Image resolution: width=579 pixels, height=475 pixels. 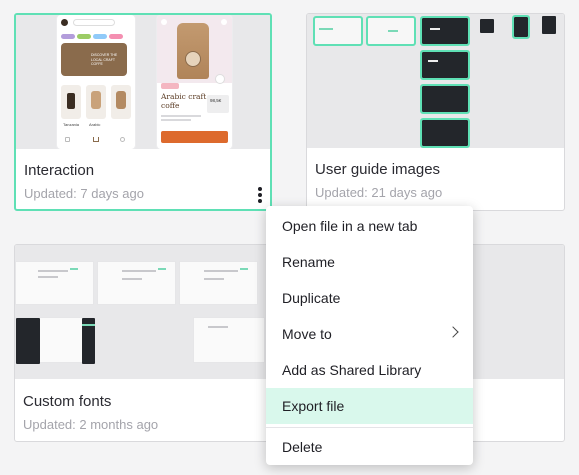 I want to click on promo-banner-text: DISCOVER THE LOCAL CRAFT COFFE, so click(x=104, y=59).